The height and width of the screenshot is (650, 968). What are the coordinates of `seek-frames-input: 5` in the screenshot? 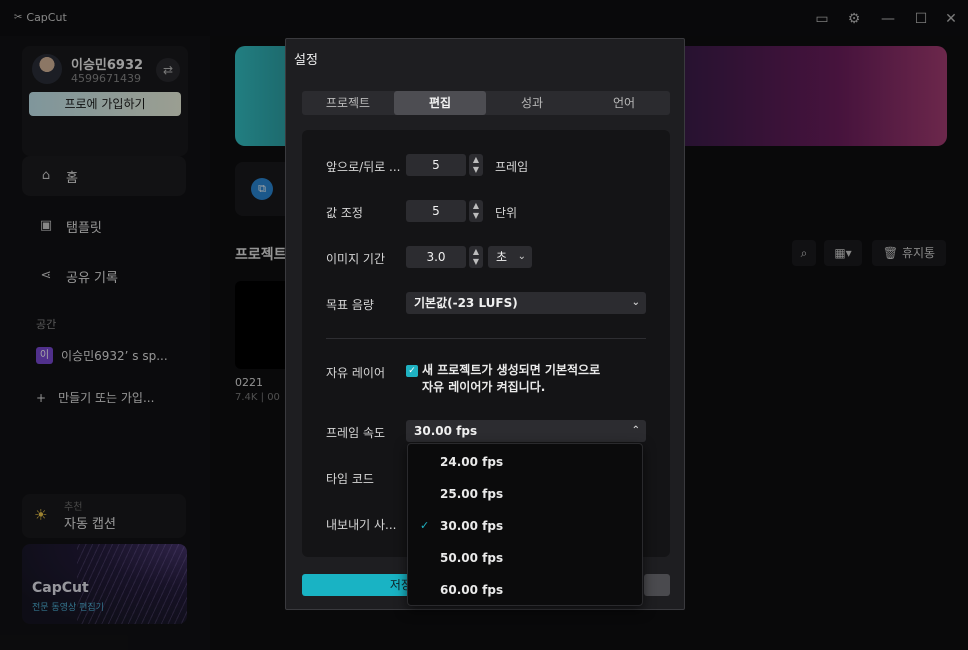 It's located at (436, 165).